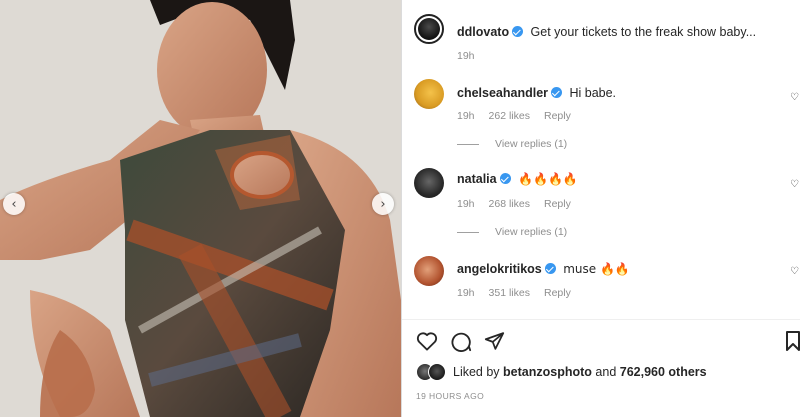 The width and height of the screenshot is (800, 417). What do you see at coordinates (483, 32) in the screenshot?
I see `author-username: ddlovato` at bounding box center [483, 32].